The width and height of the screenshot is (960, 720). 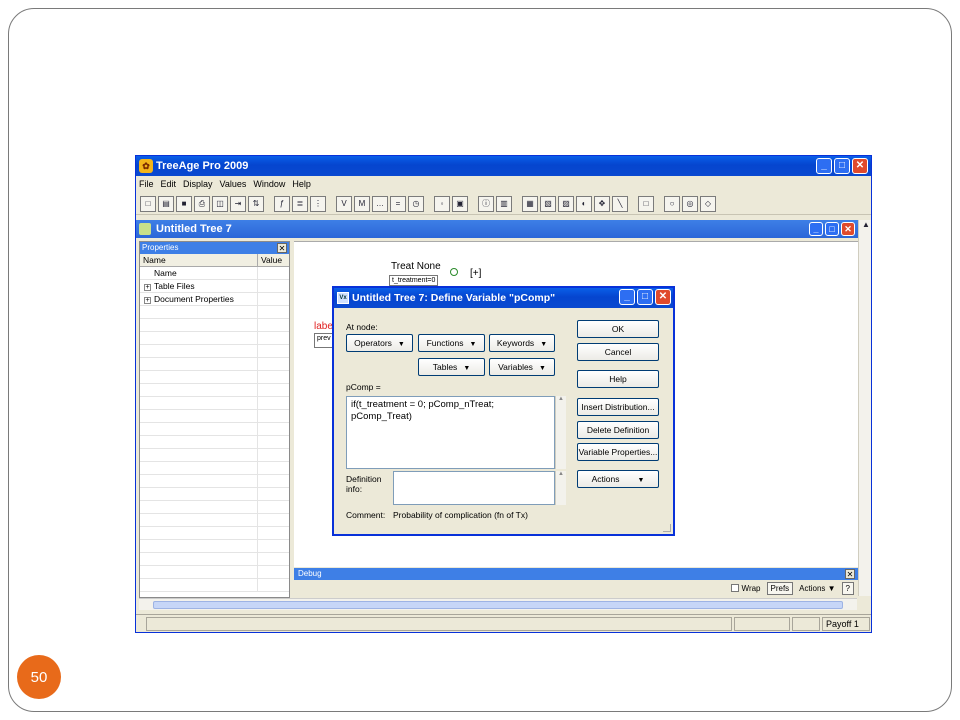 What do you see at coordinates (486, 203) in the screenshot?
I see `info-icon: ⓘ` at bounding box center [486, 203].